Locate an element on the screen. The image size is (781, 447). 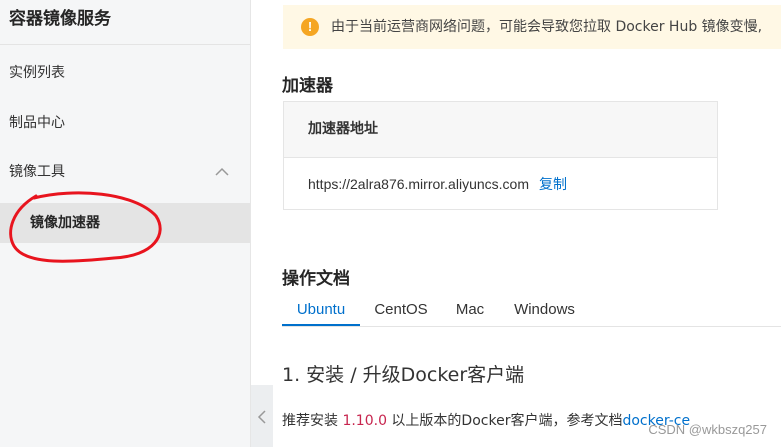
step-description: 推荐安装 1.10.0 以上版本的Docker客户端，参考文档docker-ce is located at coordinates (486, 420).